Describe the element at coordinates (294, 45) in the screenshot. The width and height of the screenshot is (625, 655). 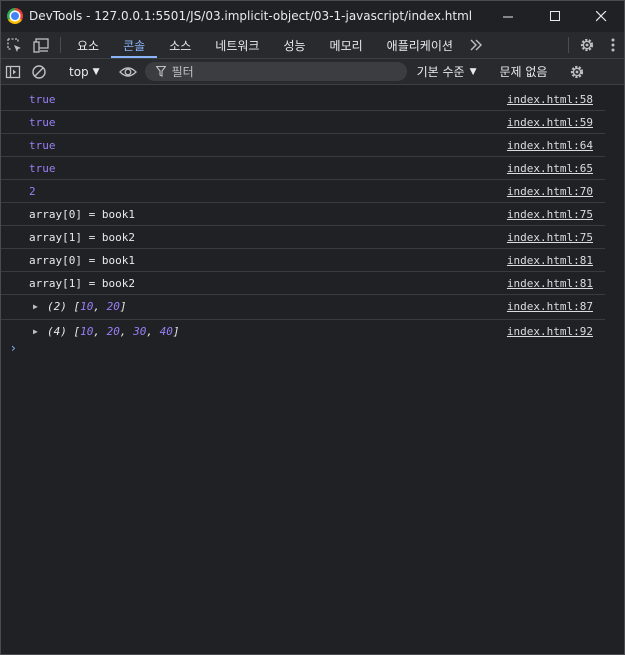
I see `tab-performance: 성능` at that location.